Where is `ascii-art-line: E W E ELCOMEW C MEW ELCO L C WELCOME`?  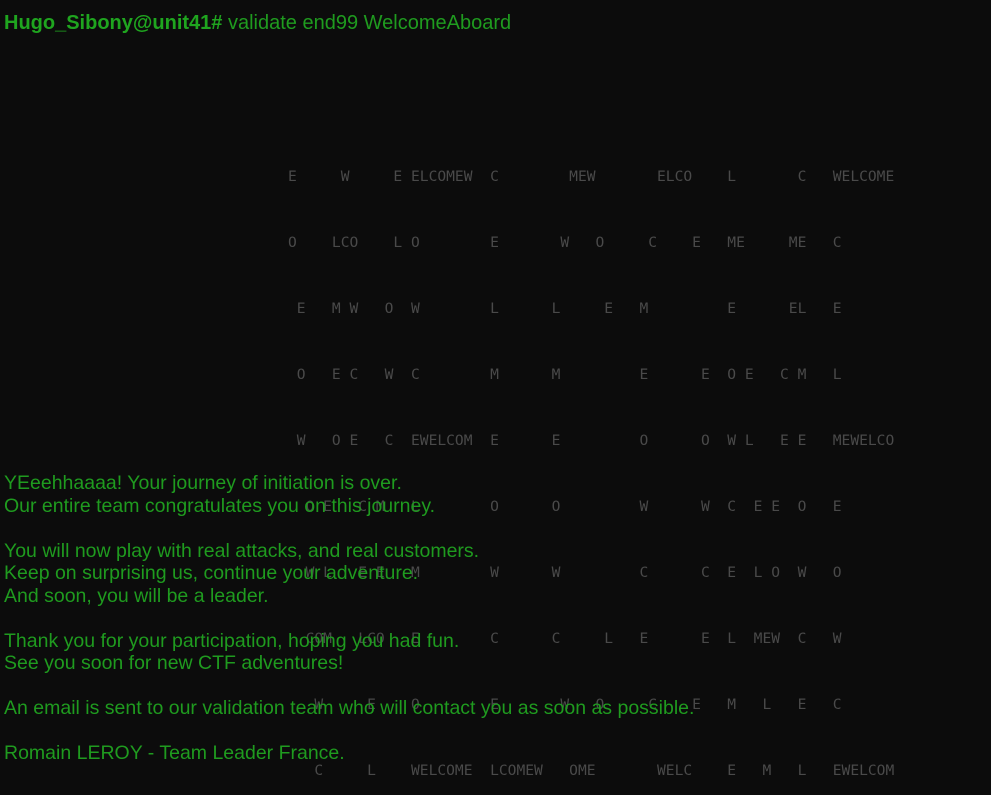 ascii-art-line: E W E ELCOMEW C MEW ELCO L C WELCOME is located at coordinates (591, 176).